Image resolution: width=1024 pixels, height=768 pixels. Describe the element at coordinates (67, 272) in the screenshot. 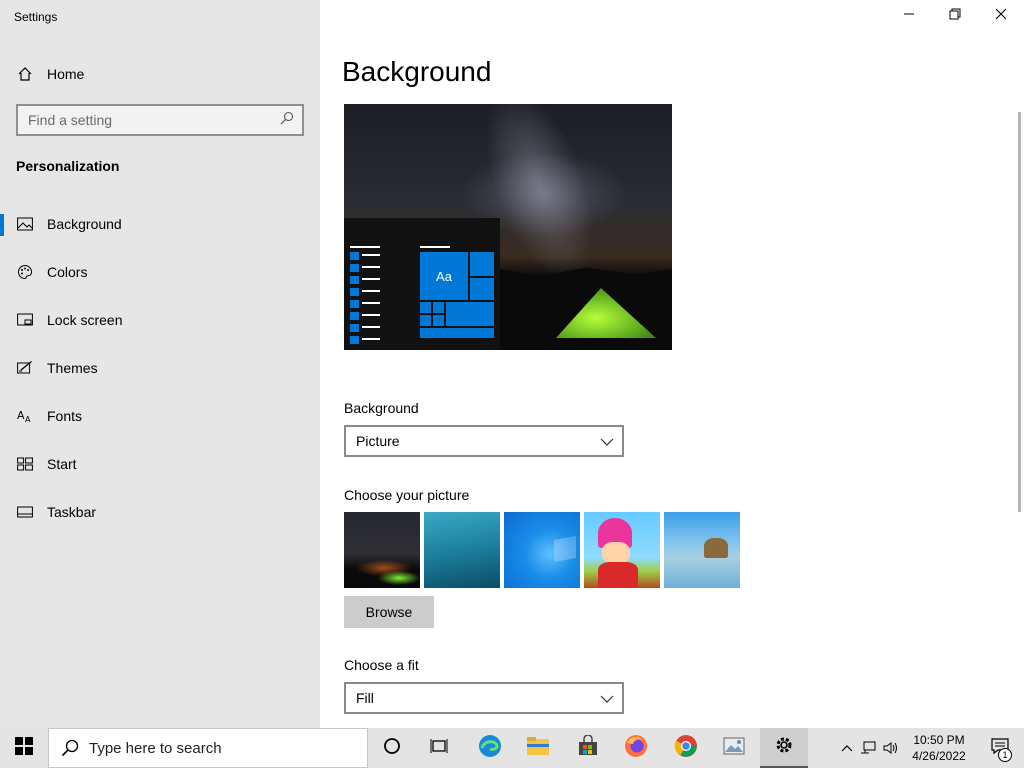

I see `sidebar-item-label: Colors` at that location.